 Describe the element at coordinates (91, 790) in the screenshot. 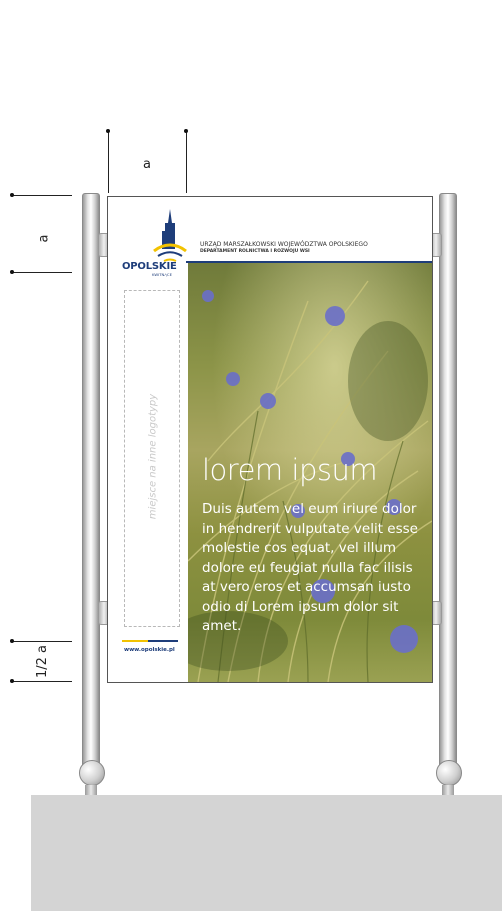

I see `left-foot` at that location.